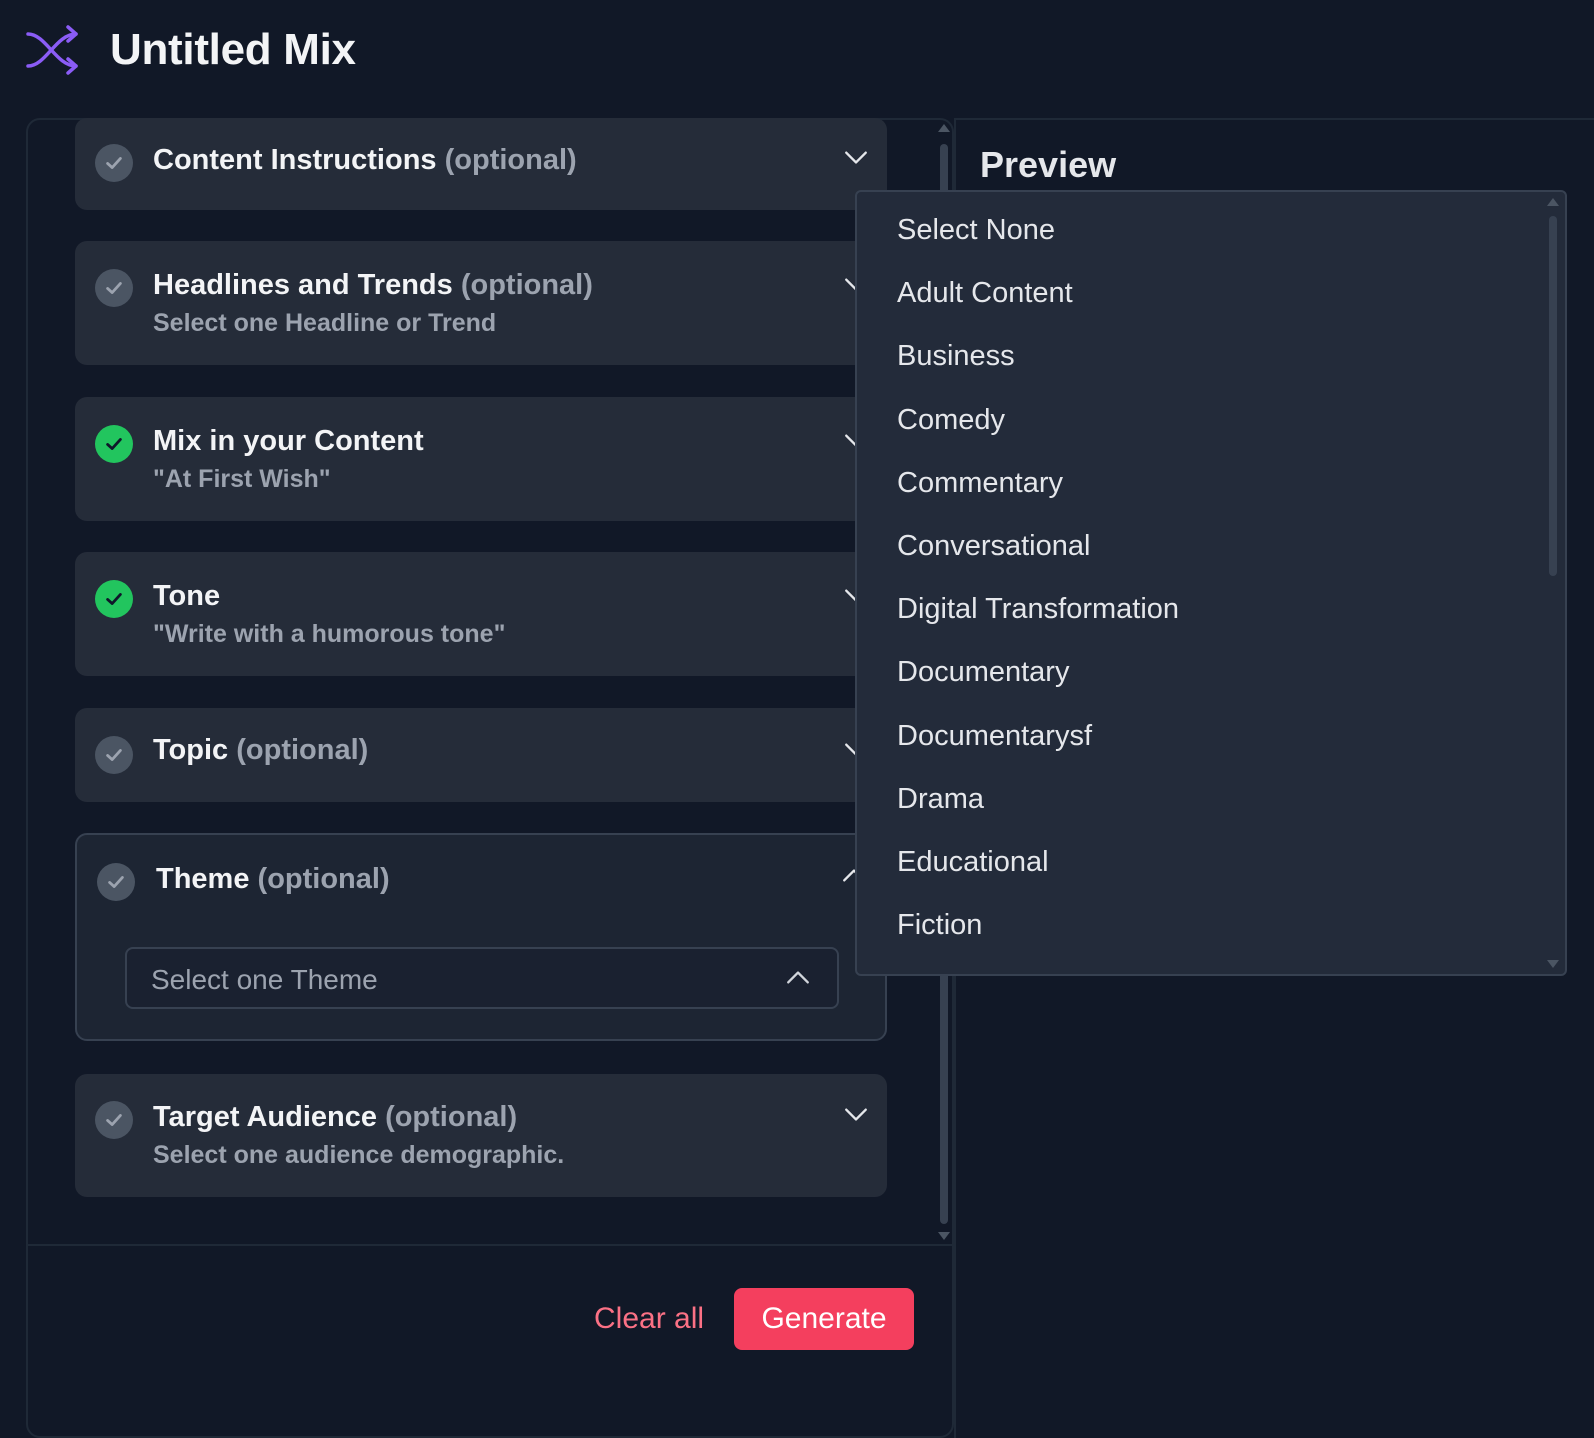 This screenshot has height=1438, width=1594. I want to click on section-content-instructions: Content Instructions (optional), so click(481, 164).